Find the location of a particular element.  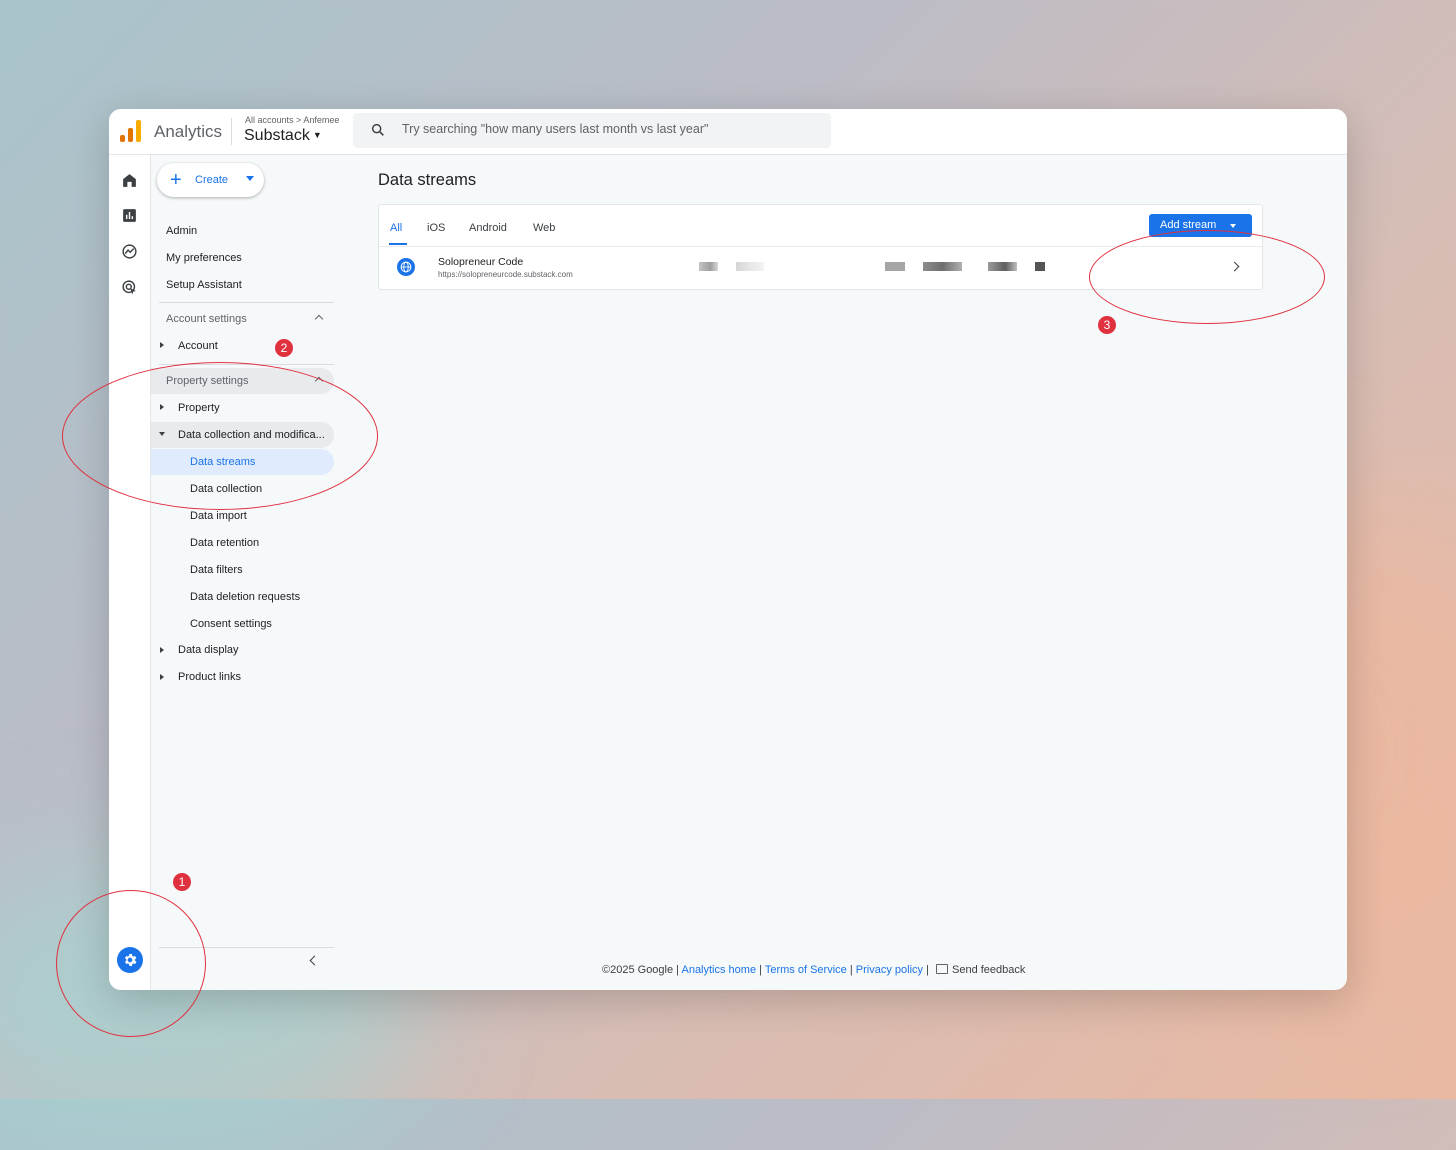

sidebar-item-consent-settings: Consent settings is located at coordinates (231, 624).